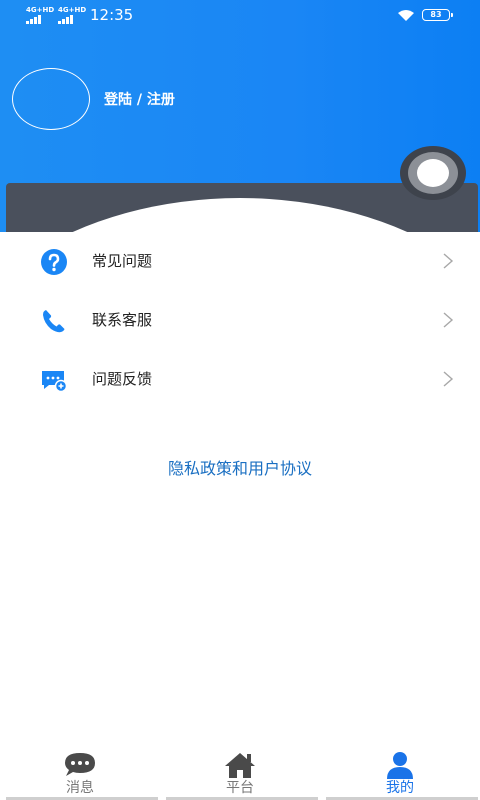 This screenshot has height=800, width=480. Describe the element at coordinates (406, 15) in the screenshot. I see `wifi-icon` at that location.